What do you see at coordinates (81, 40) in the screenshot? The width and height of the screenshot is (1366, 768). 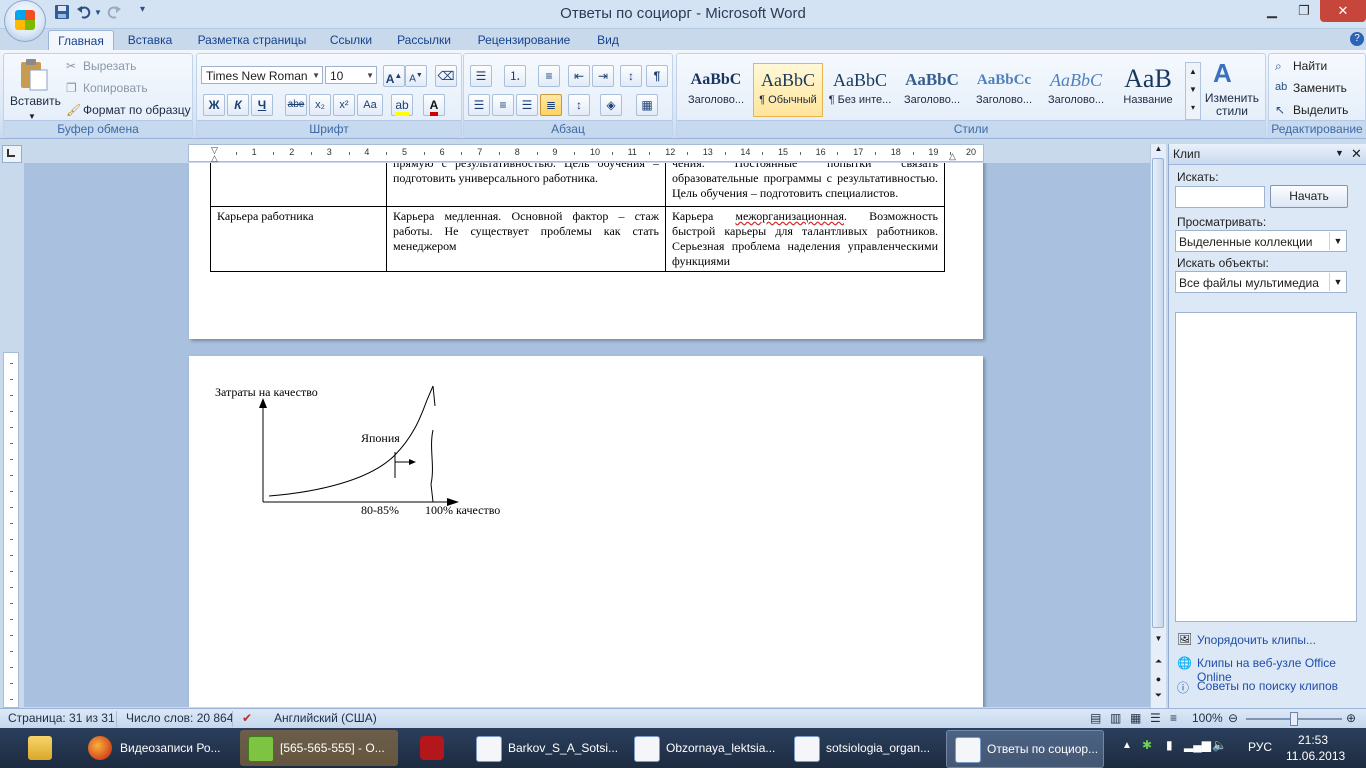 I see `tab-home: Главная` at bounding box center [81, 40].